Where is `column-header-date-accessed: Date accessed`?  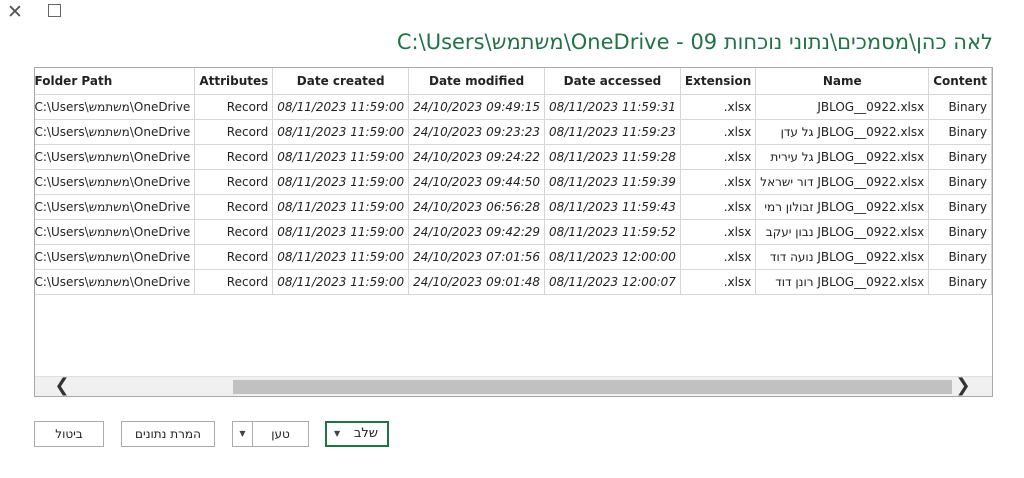 column-header-date-accessed: Date accessed is located at coordinates (612, 81).